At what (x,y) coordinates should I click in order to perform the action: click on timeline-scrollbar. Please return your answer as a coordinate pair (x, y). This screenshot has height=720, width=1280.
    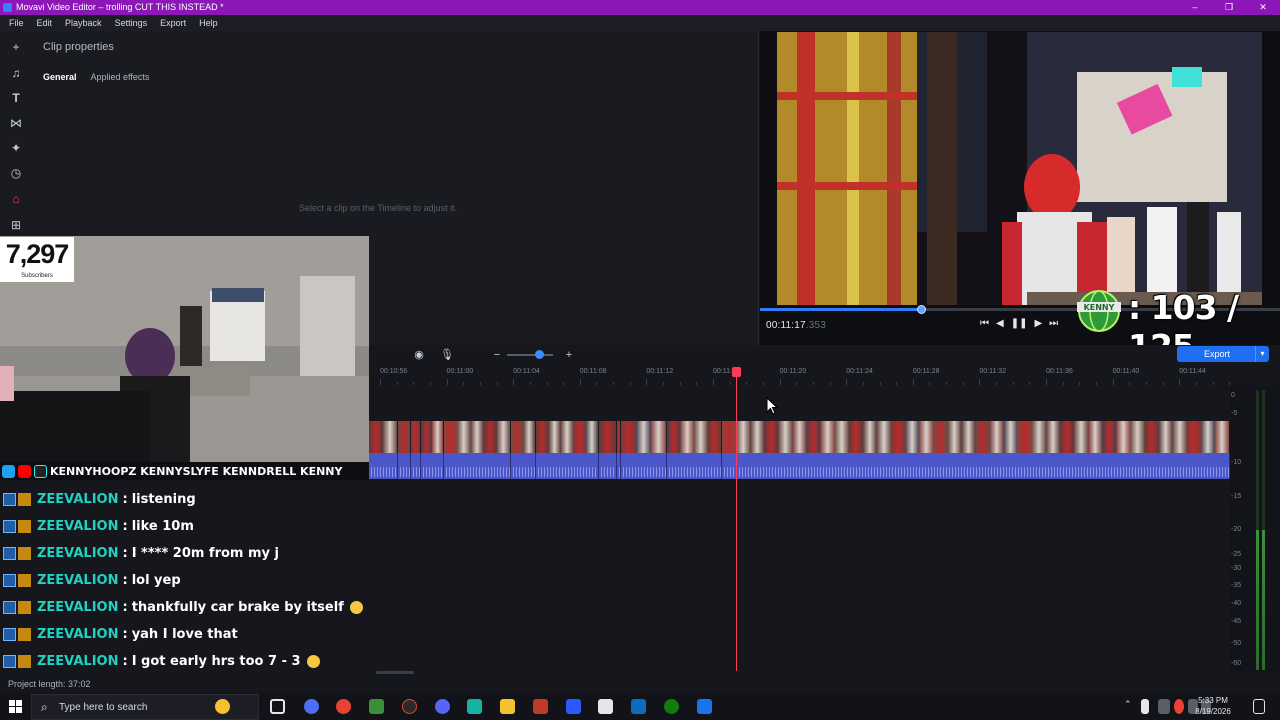
    Looking at the image, I should click on (395, 672).